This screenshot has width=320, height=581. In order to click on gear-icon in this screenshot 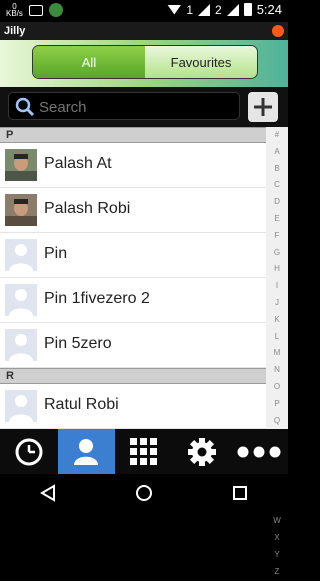, I will do `click(201, 451)`.